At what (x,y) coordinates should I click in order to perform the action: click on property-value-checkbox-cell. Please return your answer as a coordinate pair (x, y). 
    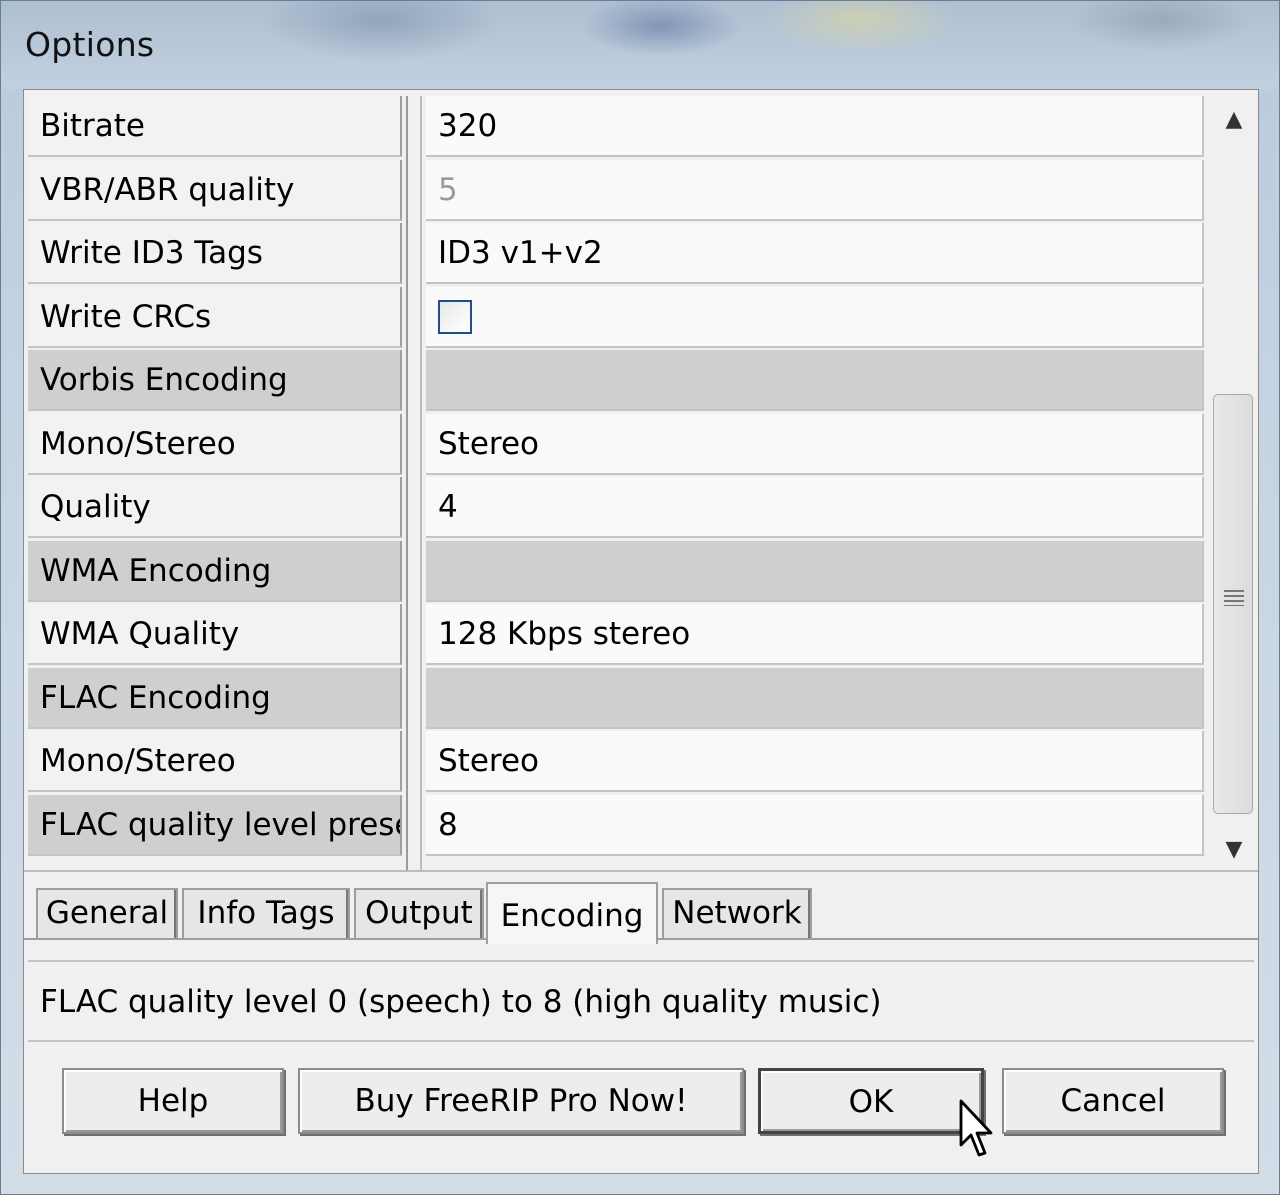
    Looking at the image, I should click on (815, 317).